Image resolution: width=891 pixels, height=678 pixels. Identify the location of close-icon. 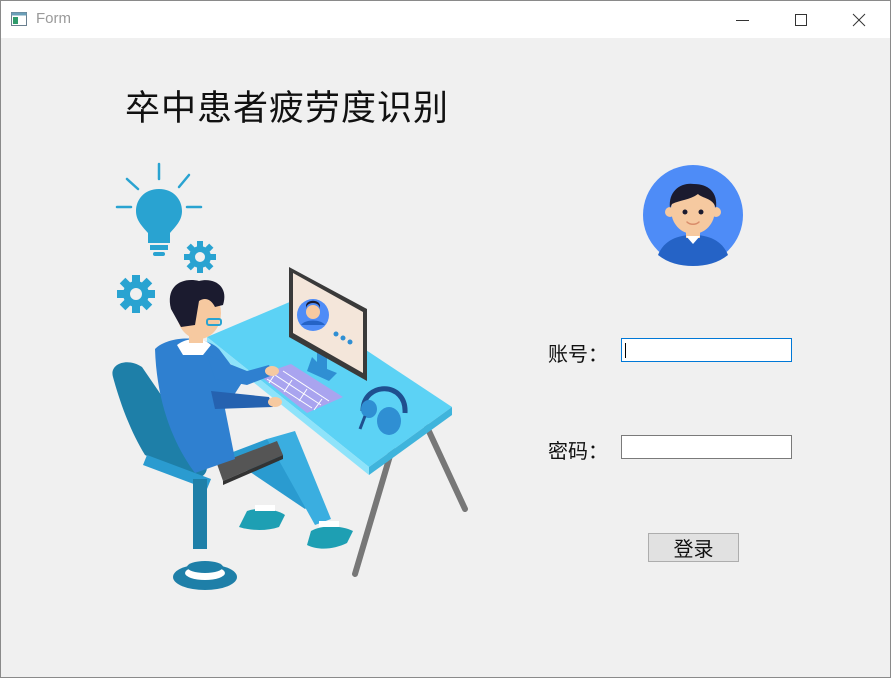
(859, 20).